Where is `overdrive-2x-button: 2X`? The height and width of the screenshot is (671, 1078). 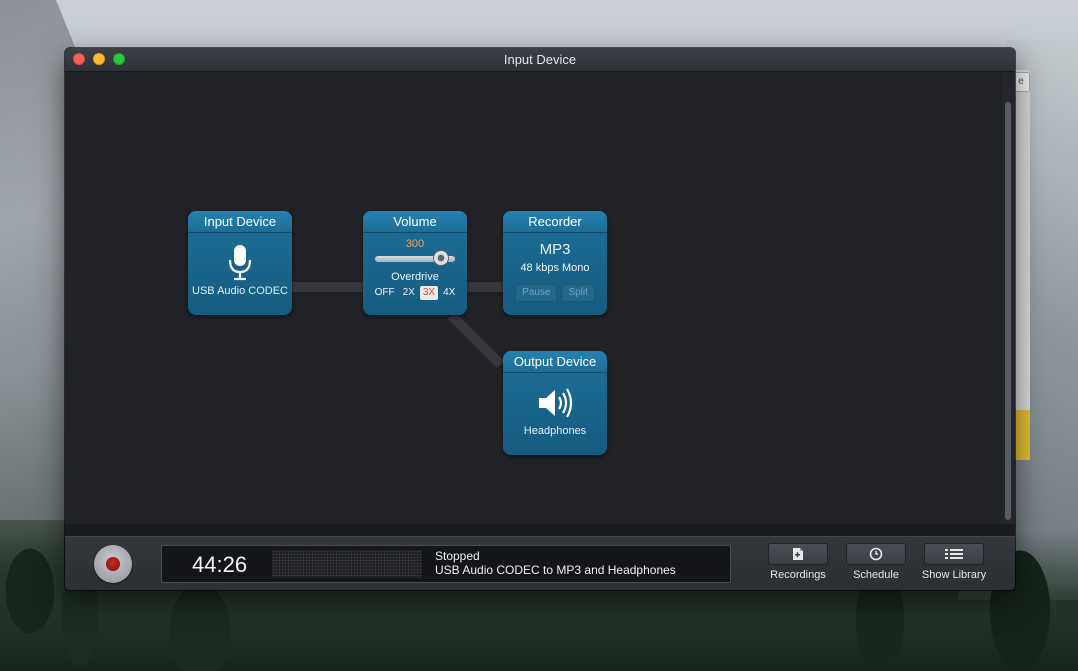
overdrive-2x-button: 2X is located at coordinates (408, 293).